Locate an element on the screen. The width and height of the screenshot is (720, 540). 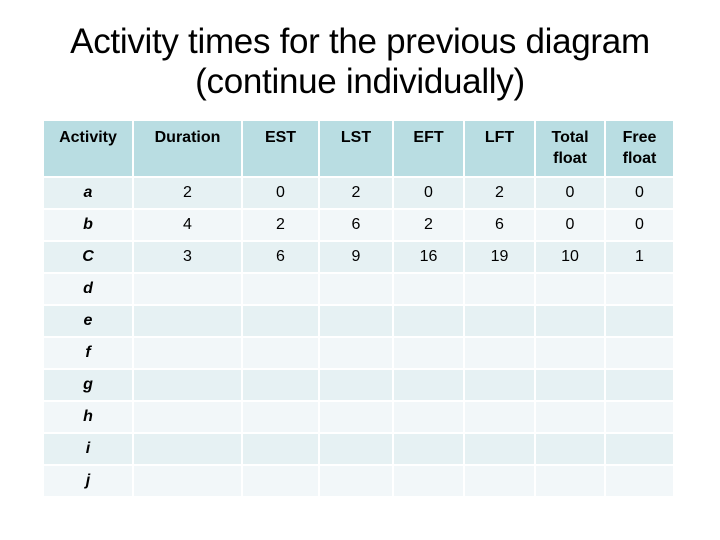
header-duration: Duration is located at coordinates (187, 148).